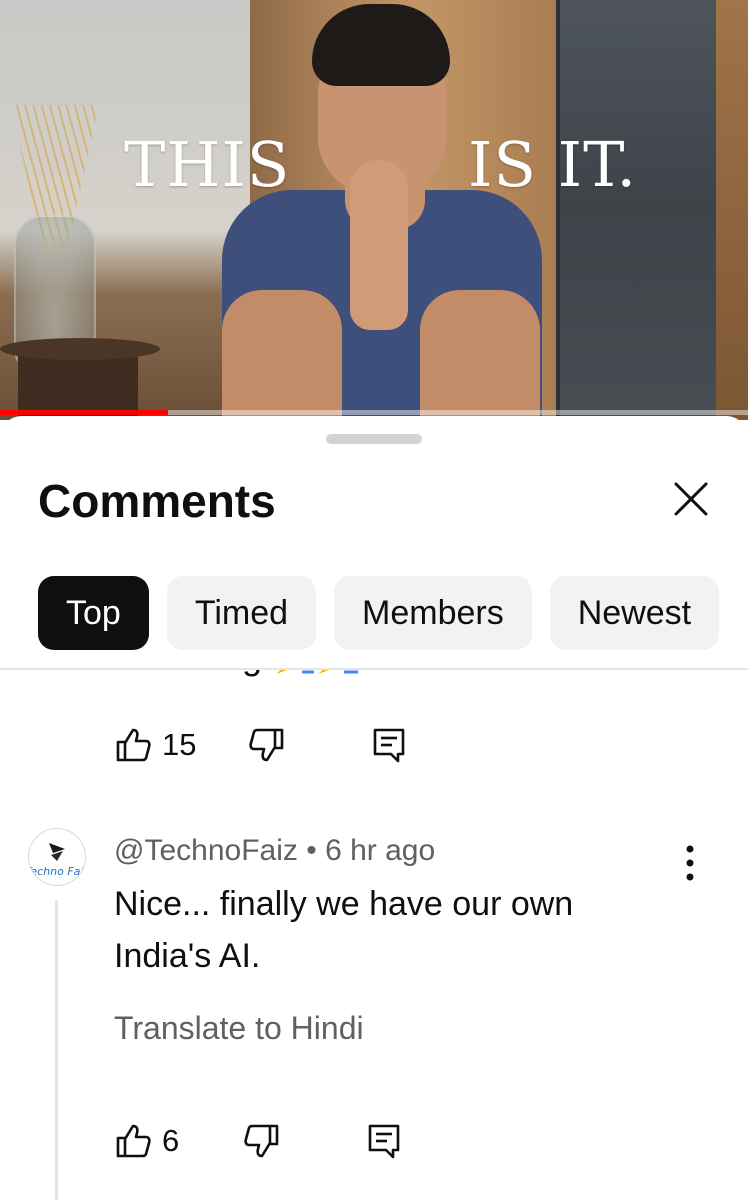  What do you see at coordinates (84, 412) in the screenshot?
I see `video-progress-fill` at bounding box center [84, 412].